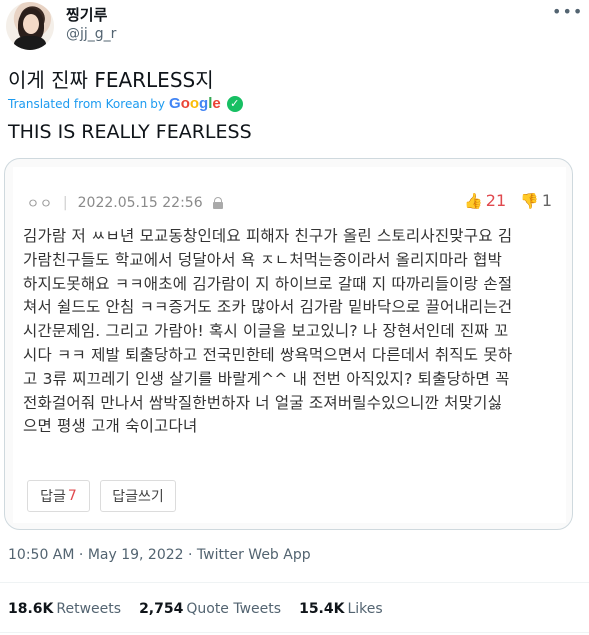 This screenshot has width=589, height=635. What do you see at coordinates (268, 354) in the screenshot?
I see `post-line: 시다 ㅋㅋ 제발 퇴출당하고 전국민한테 쌍욕먹으면서 다른데서 취직도 못하` at bounding box center [268, 354].